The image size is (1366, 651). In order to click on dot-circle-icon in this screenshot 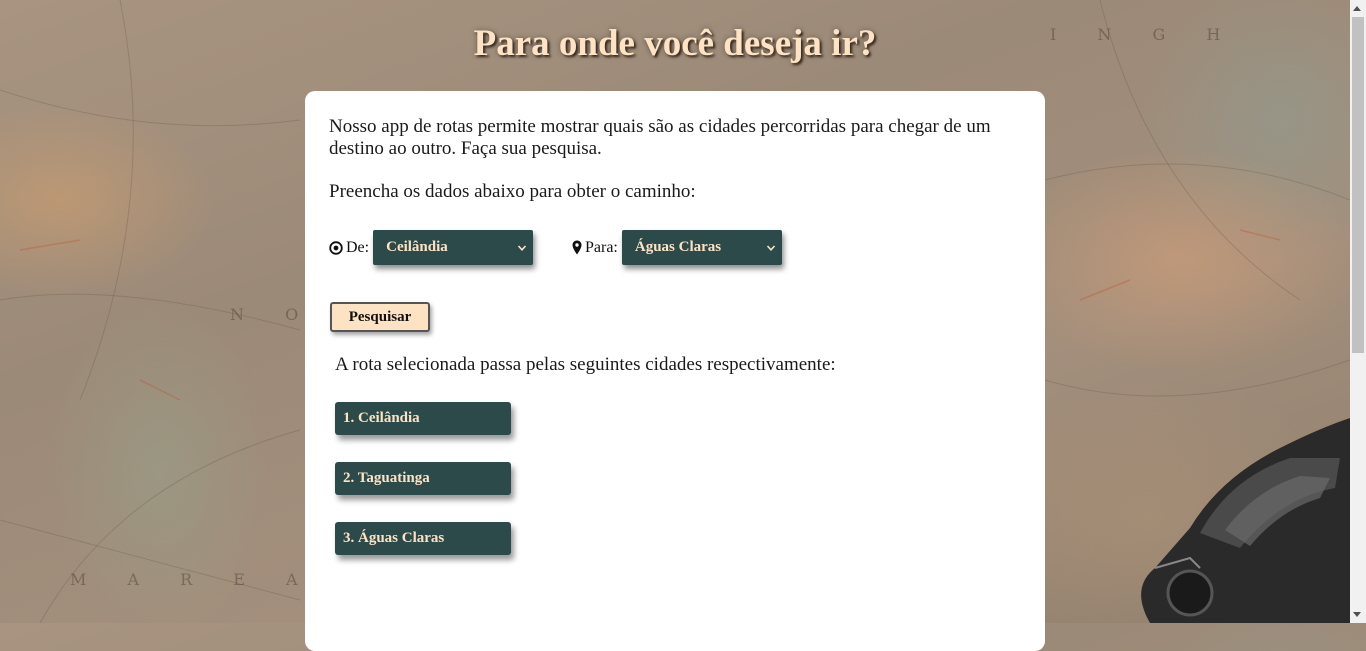, I will do `click(336, 247)`.